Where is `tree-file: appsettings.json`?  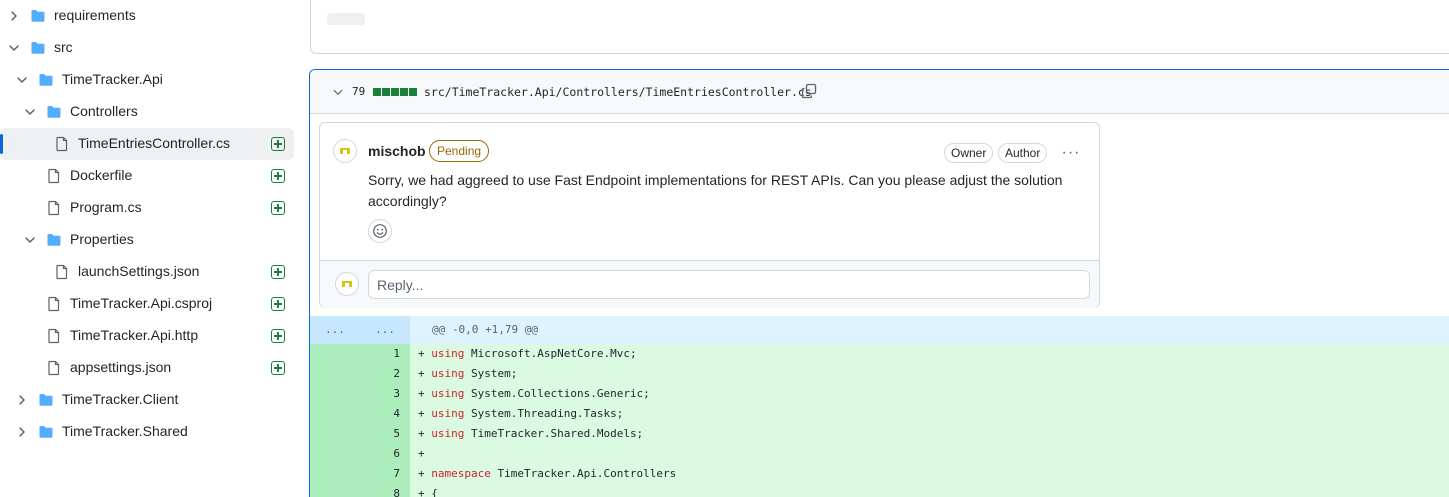
tree-file: appsettings.json is located at coordinates (147, 368).